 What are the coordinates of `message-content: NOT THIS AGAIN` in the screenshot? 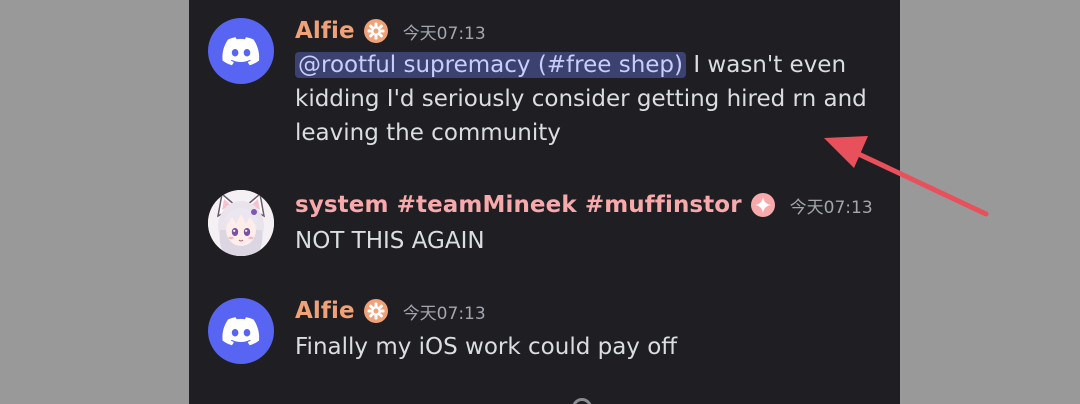 It's located at (590, 241).